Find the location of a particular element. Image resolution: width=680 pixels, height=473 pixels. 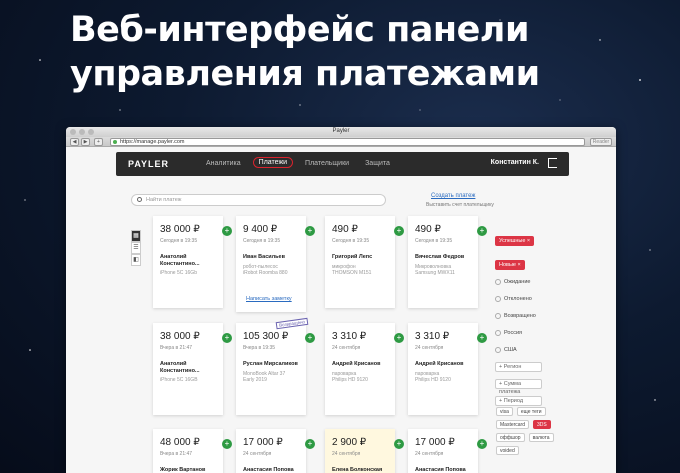

filter-tag-new: Новые × is located at coordinates (510, 265).